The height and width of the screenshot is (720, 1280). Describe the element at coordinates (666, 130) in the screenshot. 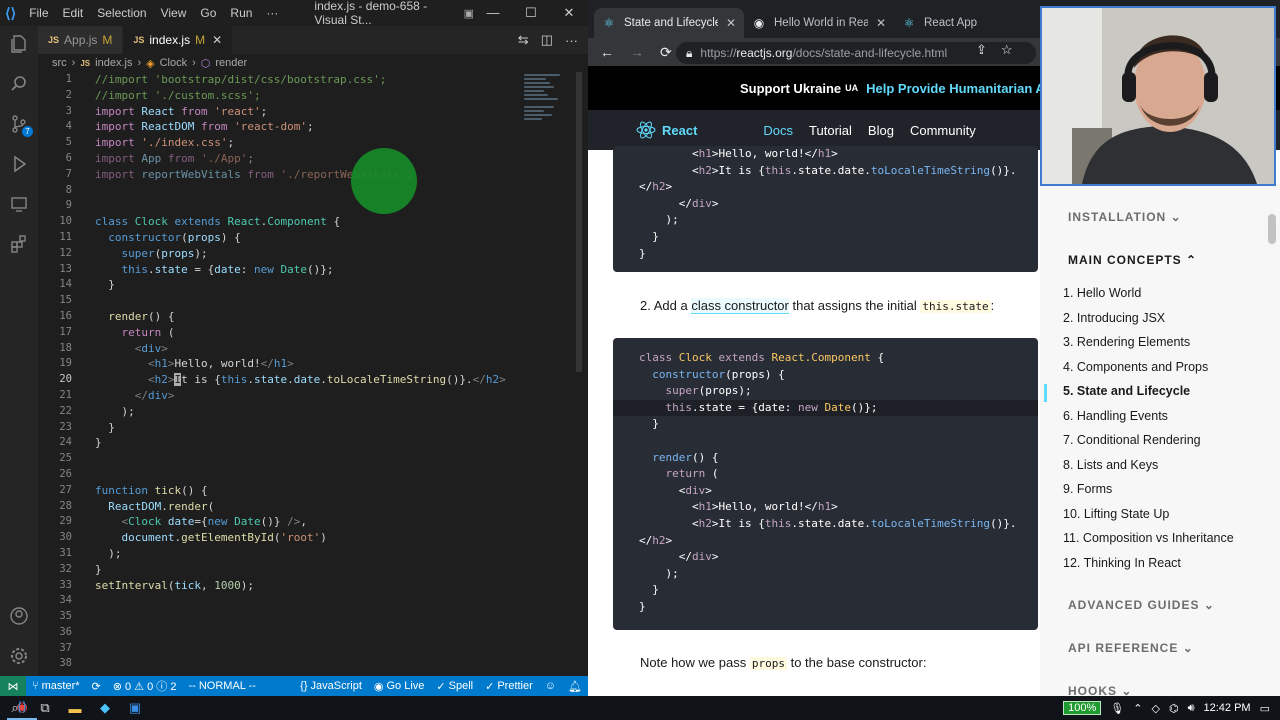

I see `react-logo: React` at that location.